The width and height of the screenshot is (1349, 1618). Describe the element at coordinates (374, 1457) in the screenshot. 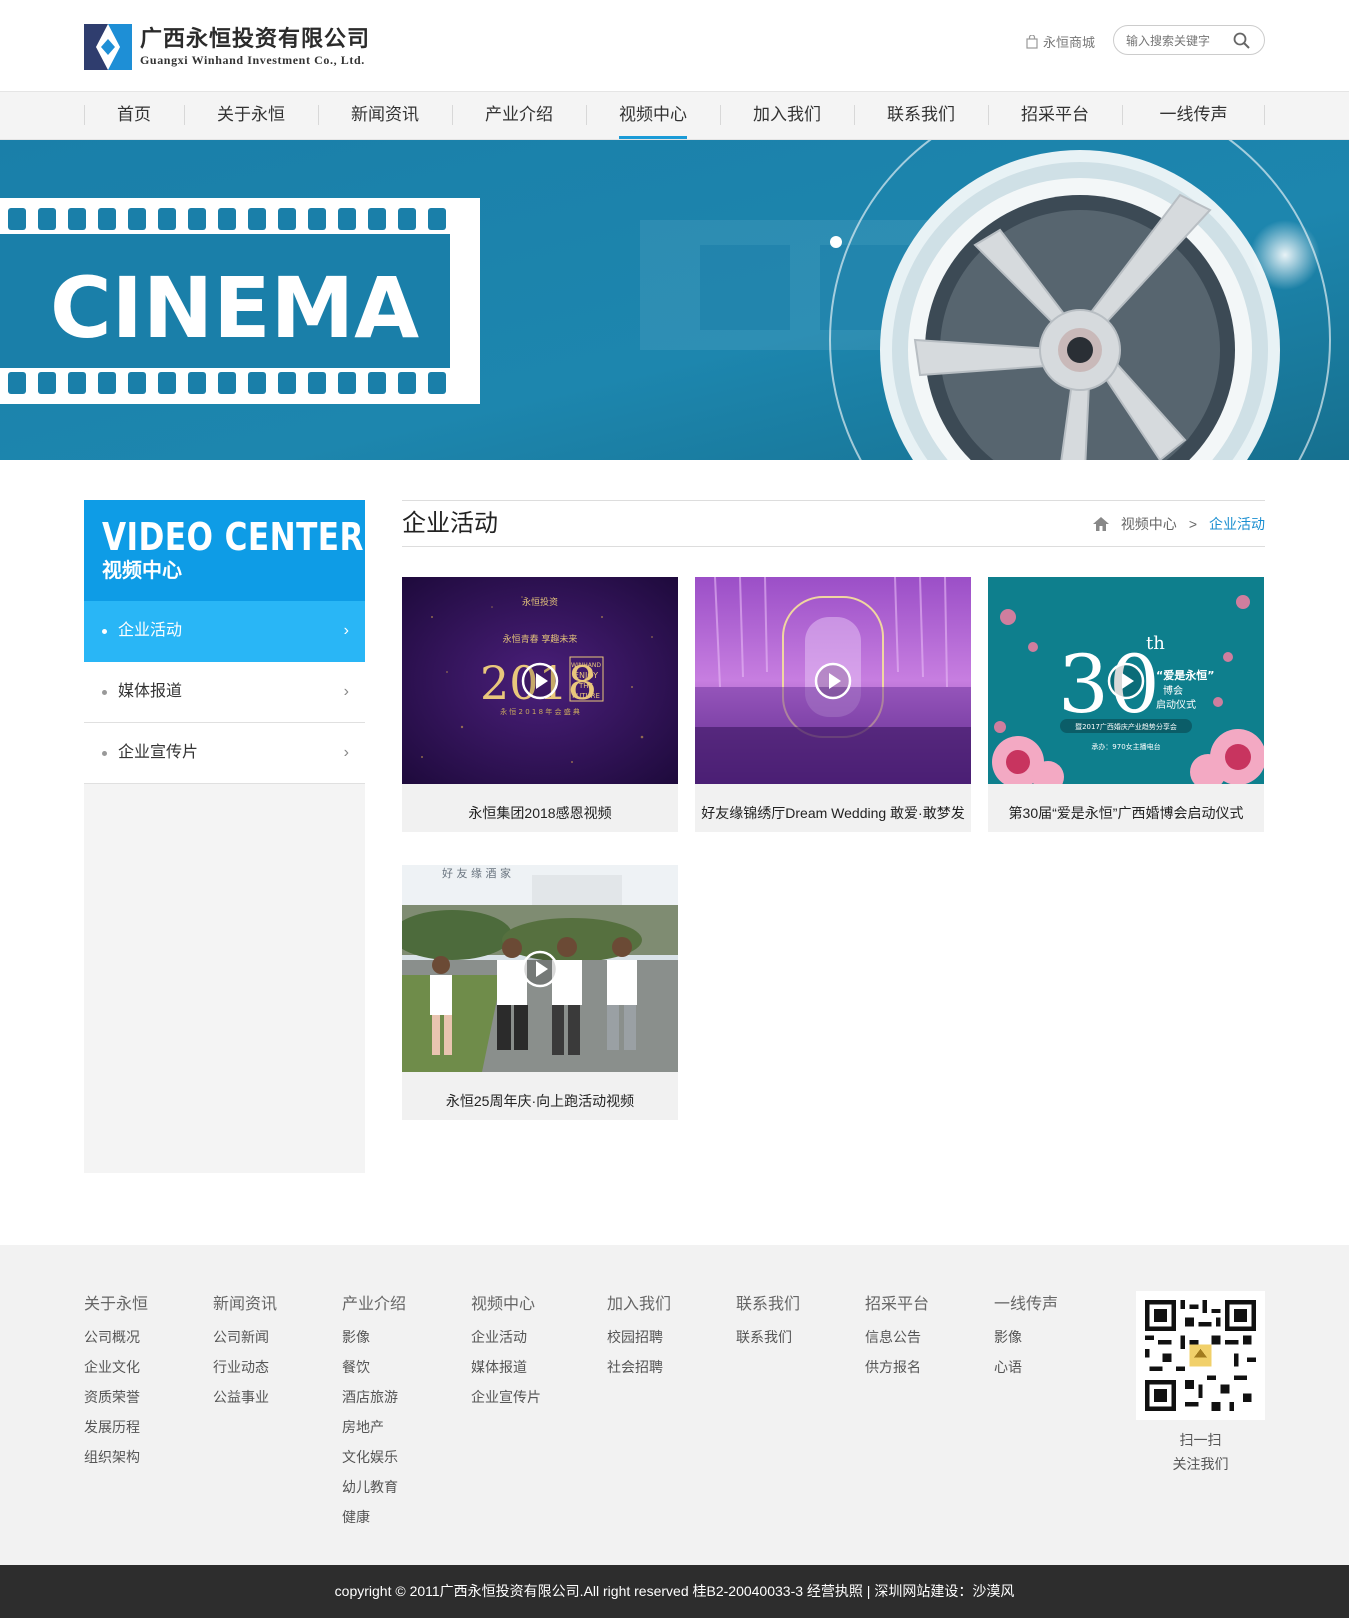

I see `footer-link: 文化娱乐` at that location.